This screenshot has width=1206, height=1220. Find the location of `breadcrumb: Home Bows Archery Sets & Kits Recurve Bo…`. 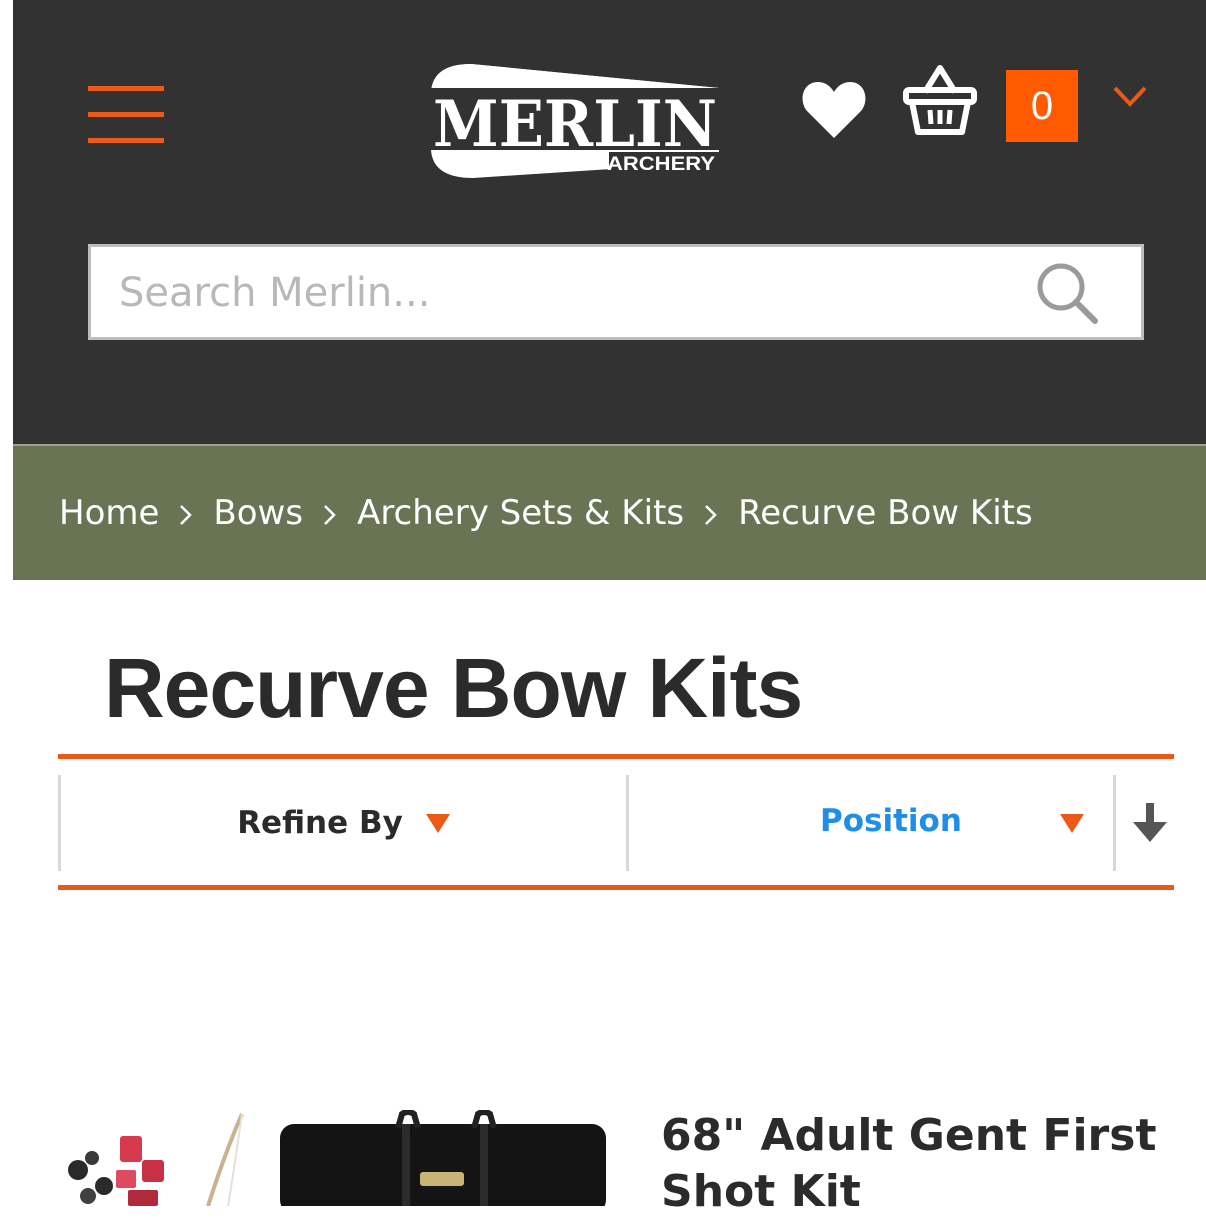

breadcrumb: Home Bows Archery Sets & Kits Recurve Bo… is located at coordinates (609, 512).